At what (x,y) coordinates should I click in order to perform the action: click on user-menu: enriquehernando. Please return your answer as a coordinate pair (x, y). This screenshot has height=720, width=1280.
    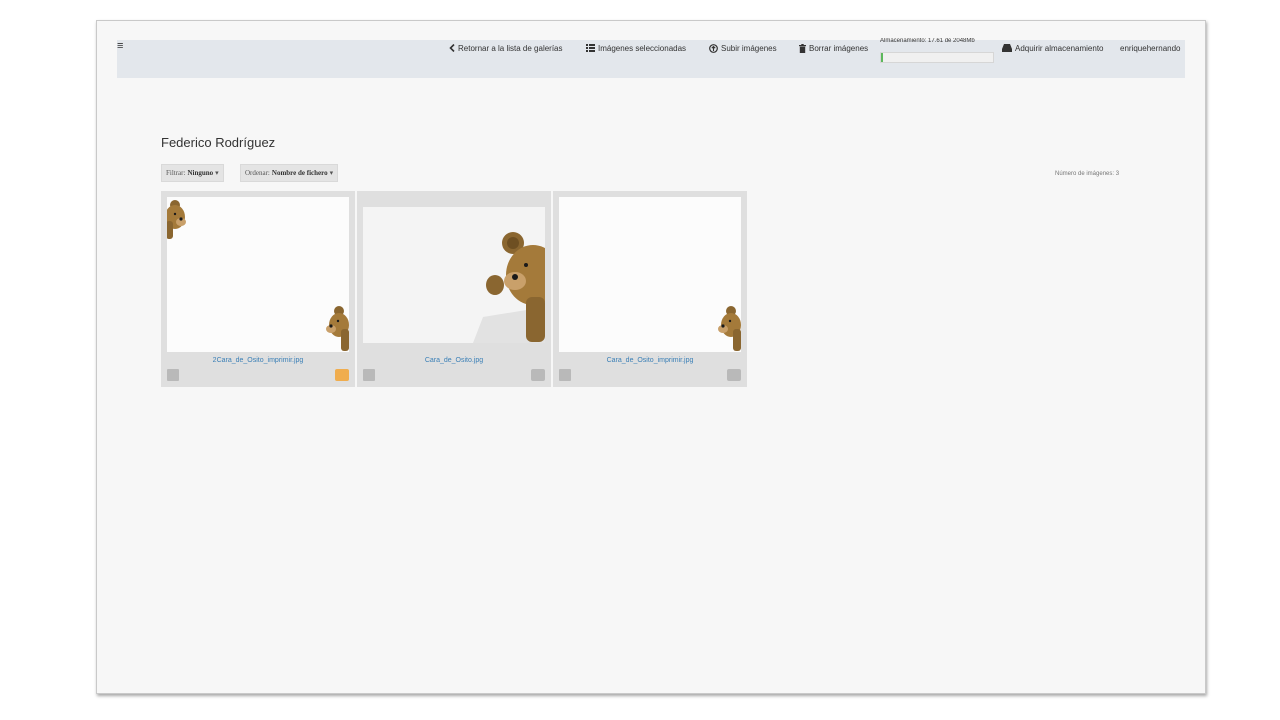
    Looking at the image, I should click on (1150, 48).